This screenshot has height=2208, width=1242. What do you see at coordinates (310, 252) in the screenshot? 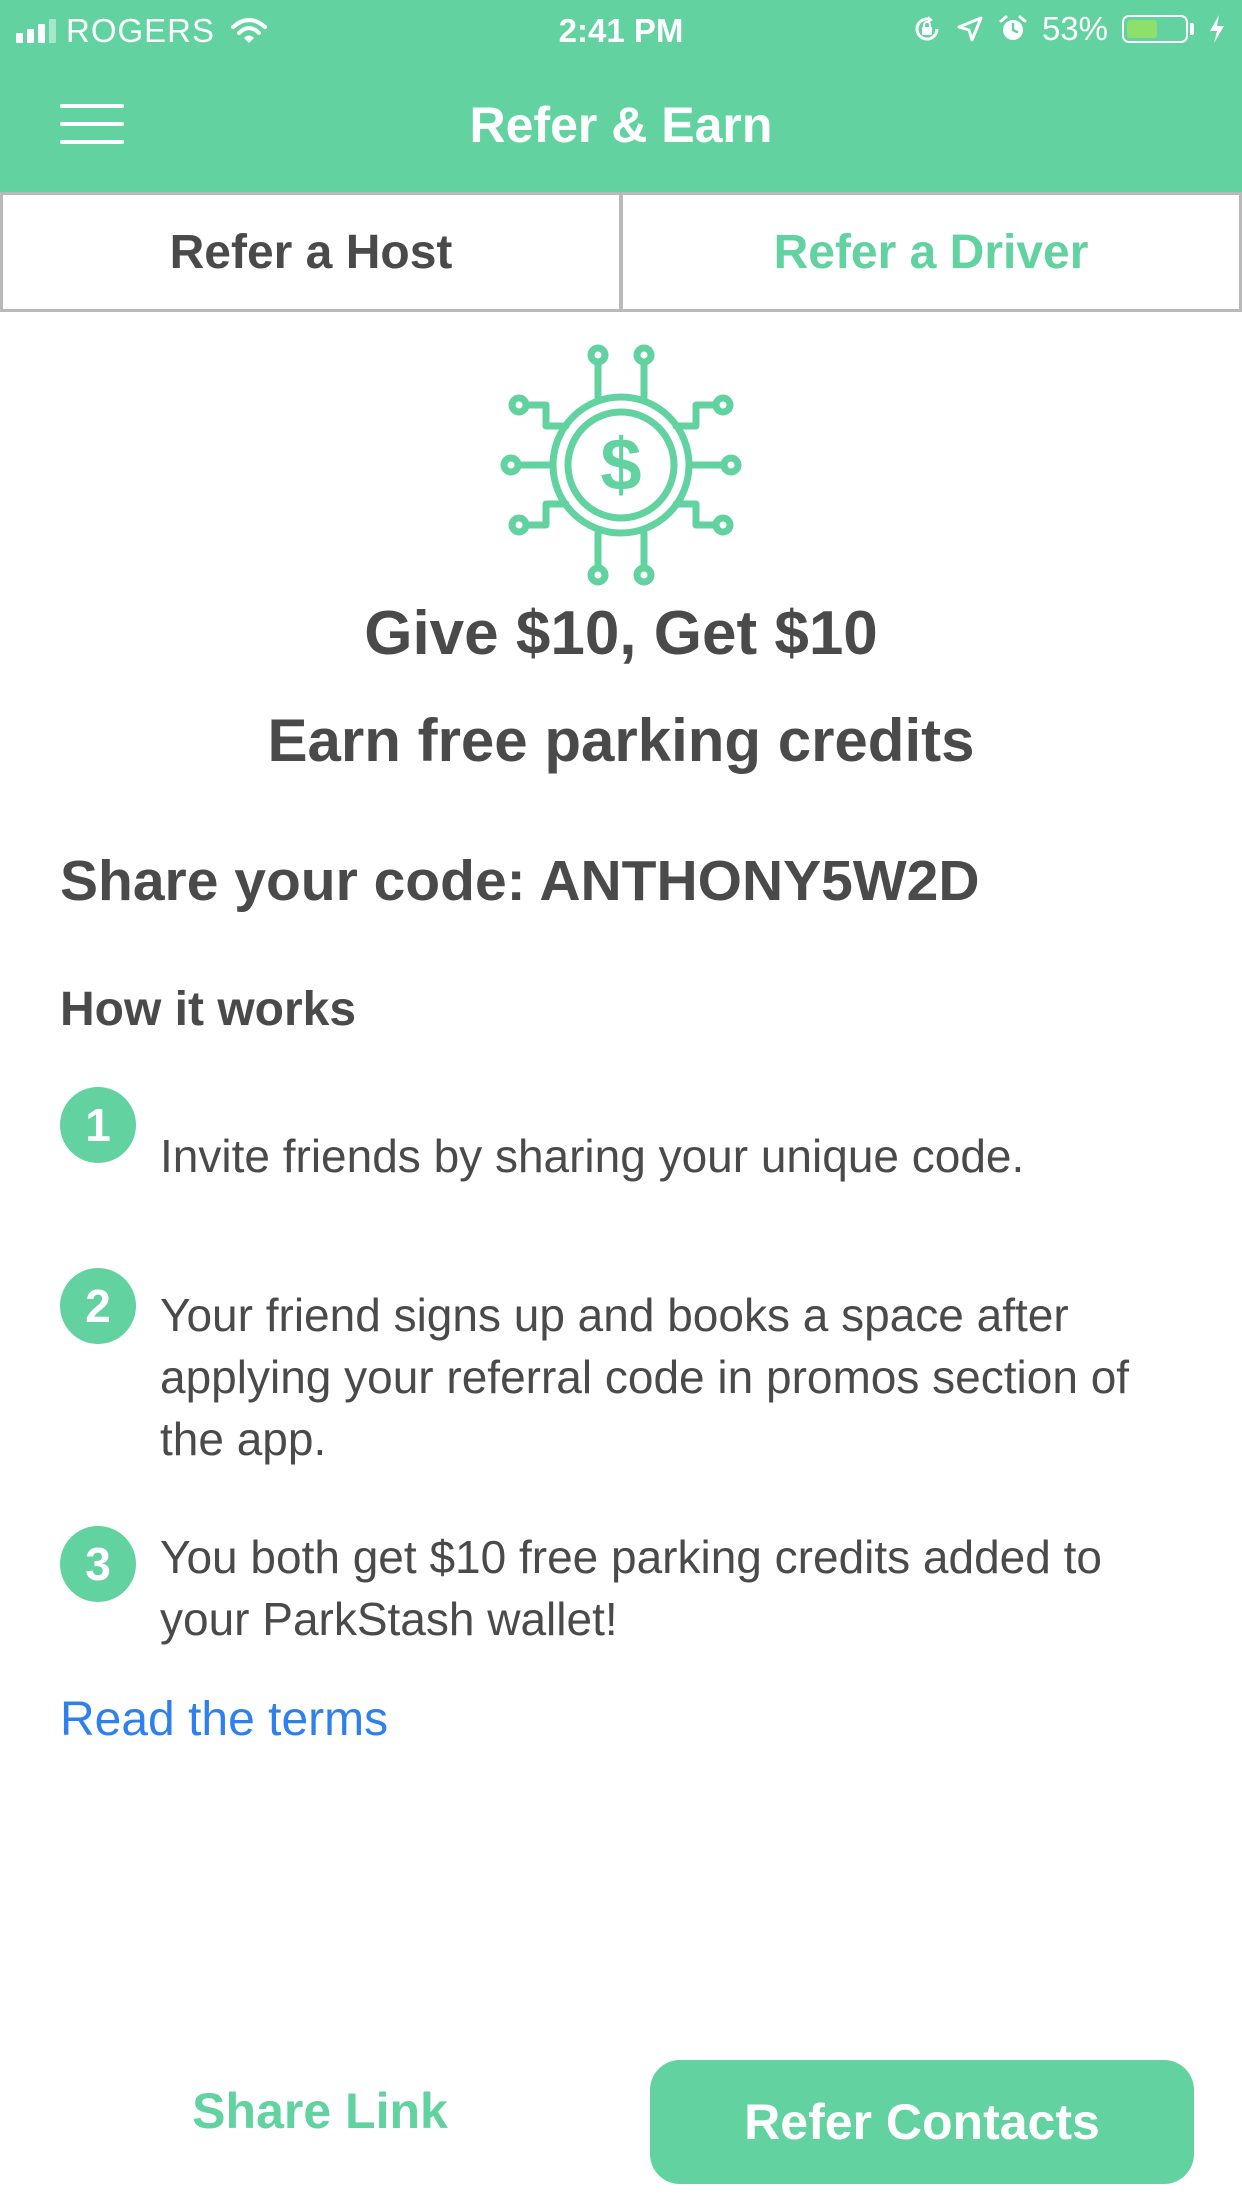
I see `tab-refer-host: Refer a Host` at bounding box center [310, 252].